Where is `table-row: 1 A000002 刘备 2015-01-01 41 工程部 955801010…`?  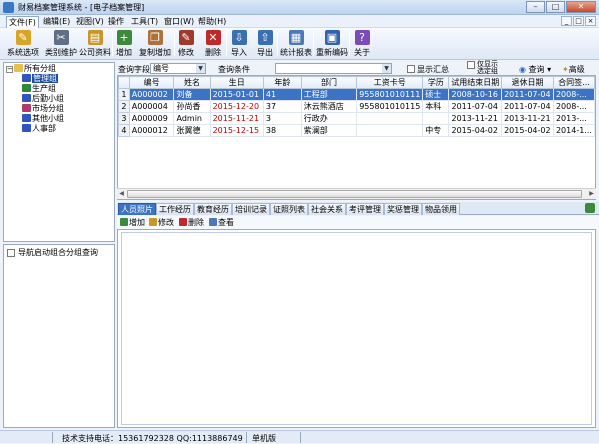
table-row: 1 A000002 刘备 2015-01-01 41 工程部 955801010… is located at coordinates (356, 94).